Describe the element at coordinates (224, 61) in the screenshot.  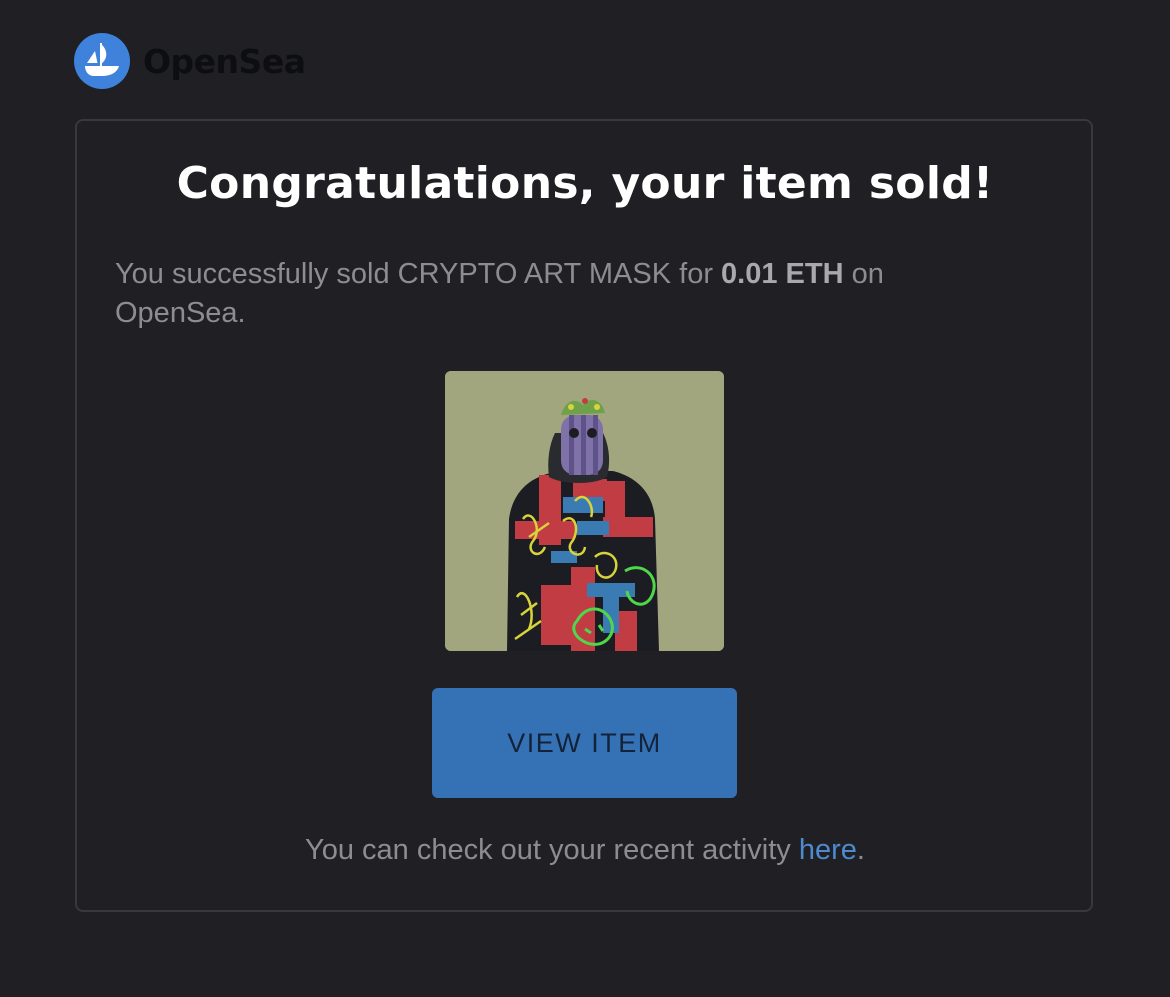
I see `brand-name: OpenSea` at that location.